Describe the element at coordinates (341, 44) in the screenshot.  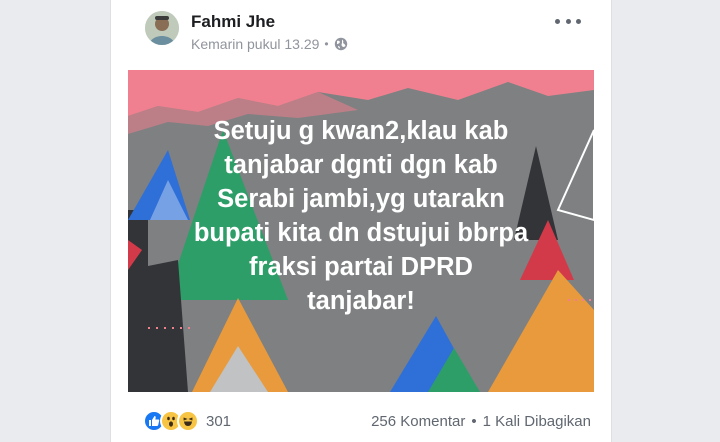
I see `globe-icon` at that location.